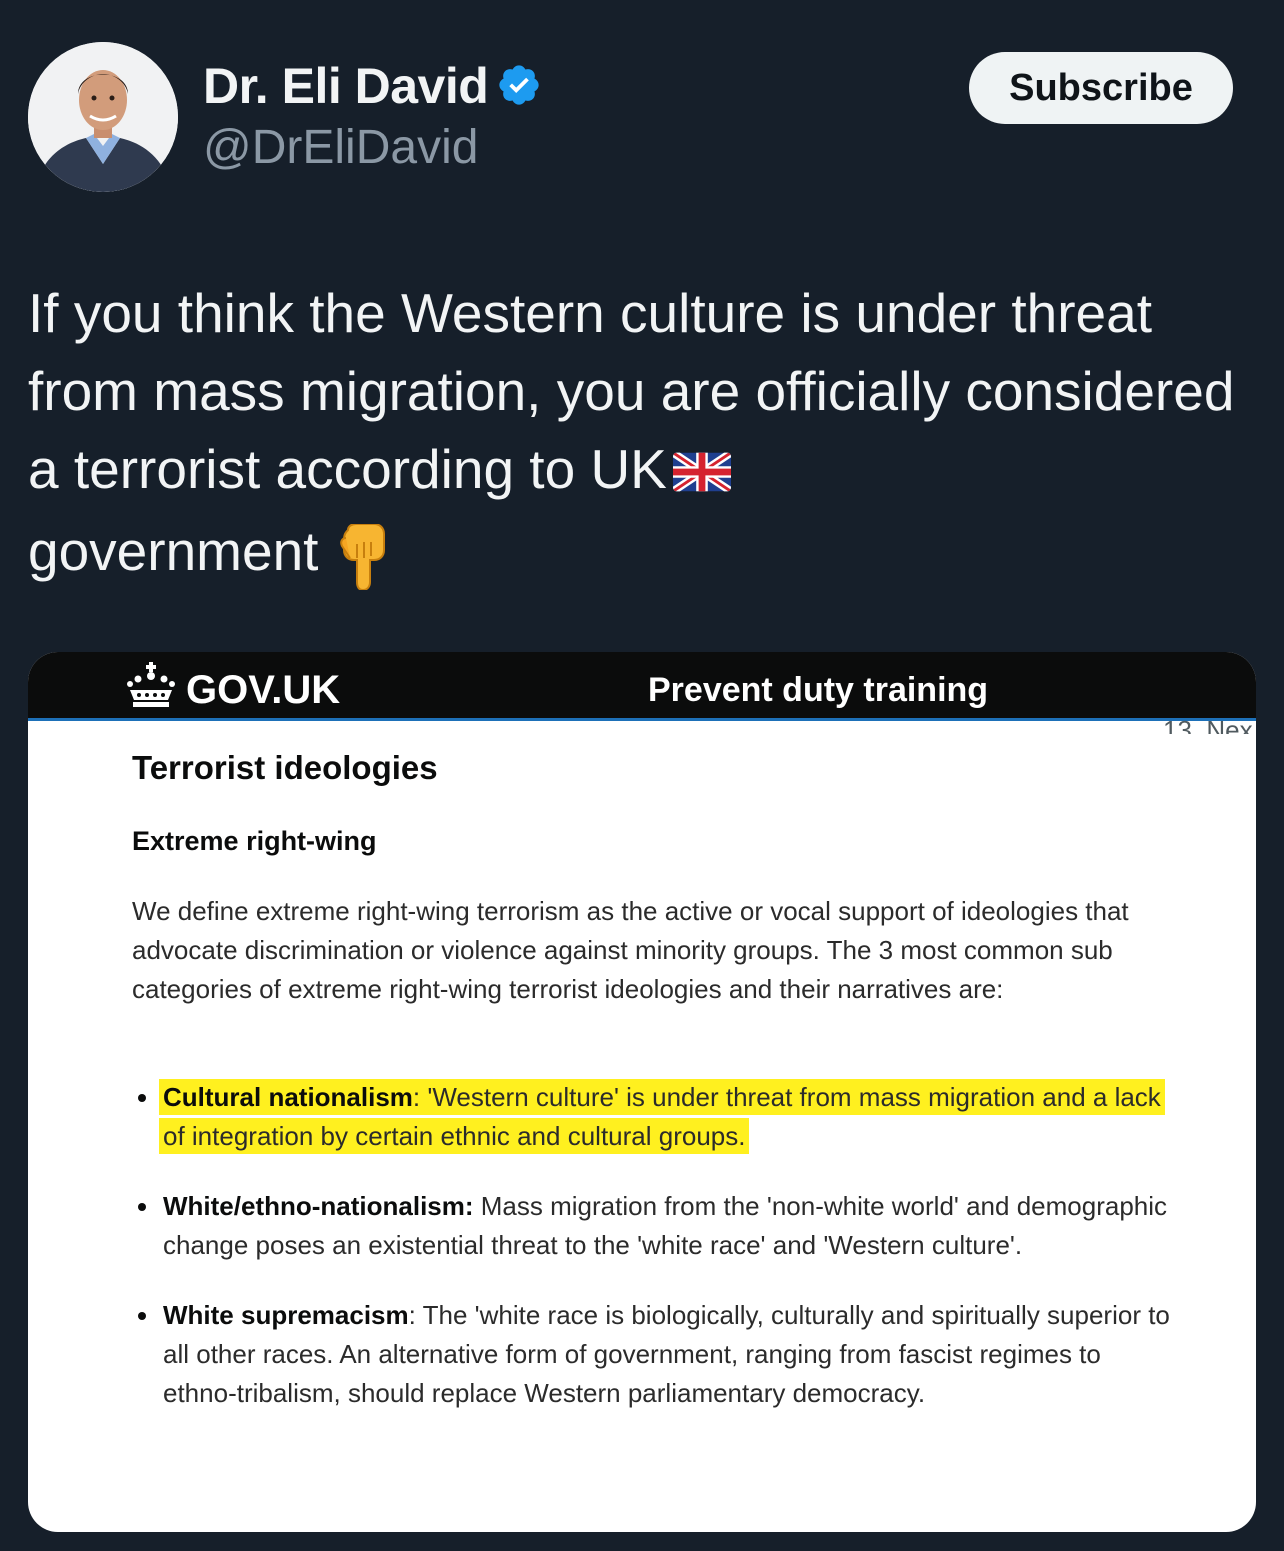  I want to click on subsection-title: Extreme right-wing, so click(254, 841).